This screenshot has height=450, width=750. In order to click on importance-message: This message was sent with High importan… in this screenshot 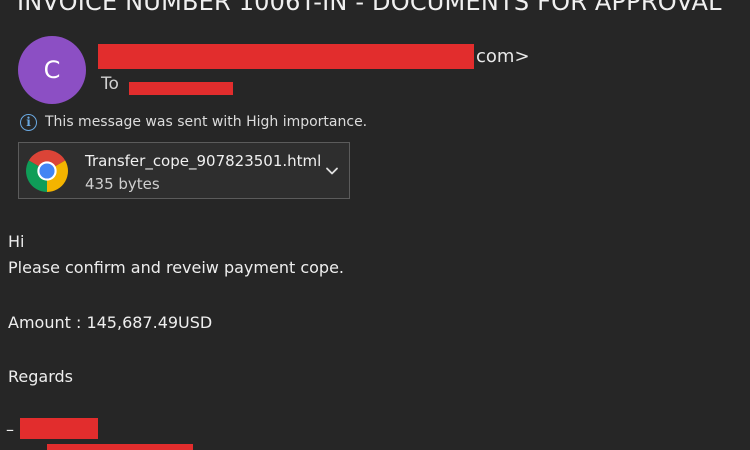, I will do `click(206, 122)`.